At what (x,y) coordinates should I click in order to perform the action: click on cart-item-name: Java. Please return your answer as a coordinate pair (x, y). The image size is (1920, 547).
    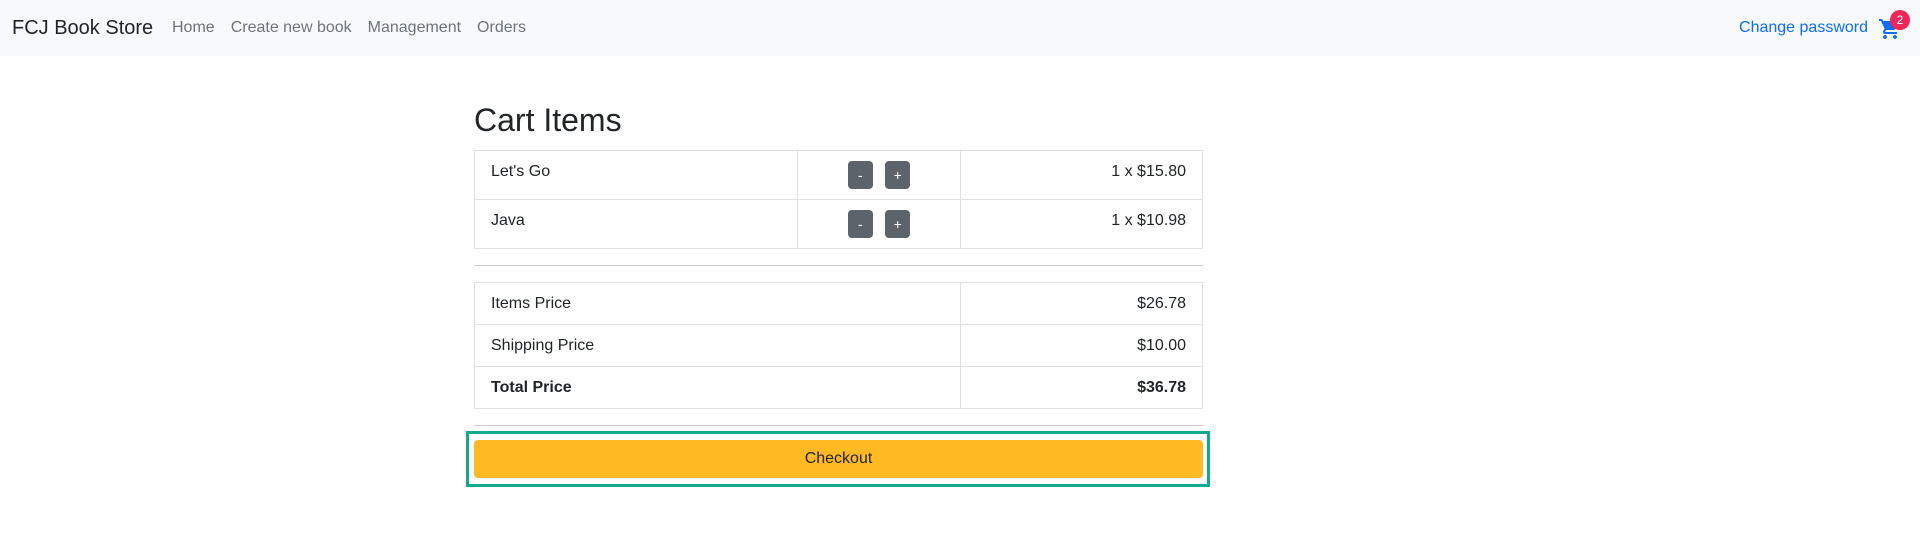
    Looking at the image, I should click on (636, 224).